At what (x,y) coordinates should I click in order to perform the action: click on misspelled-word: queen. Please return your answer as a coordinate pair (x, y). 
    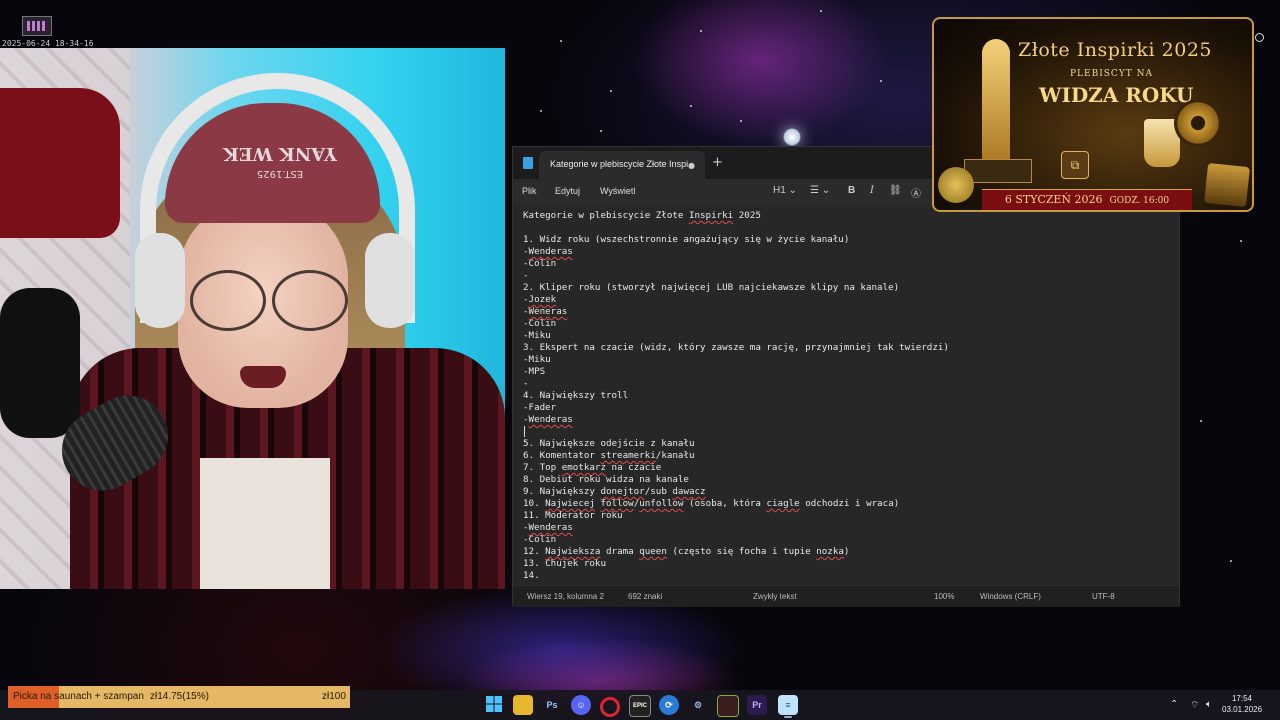
    Looking at the image, I should click on (653, 551).